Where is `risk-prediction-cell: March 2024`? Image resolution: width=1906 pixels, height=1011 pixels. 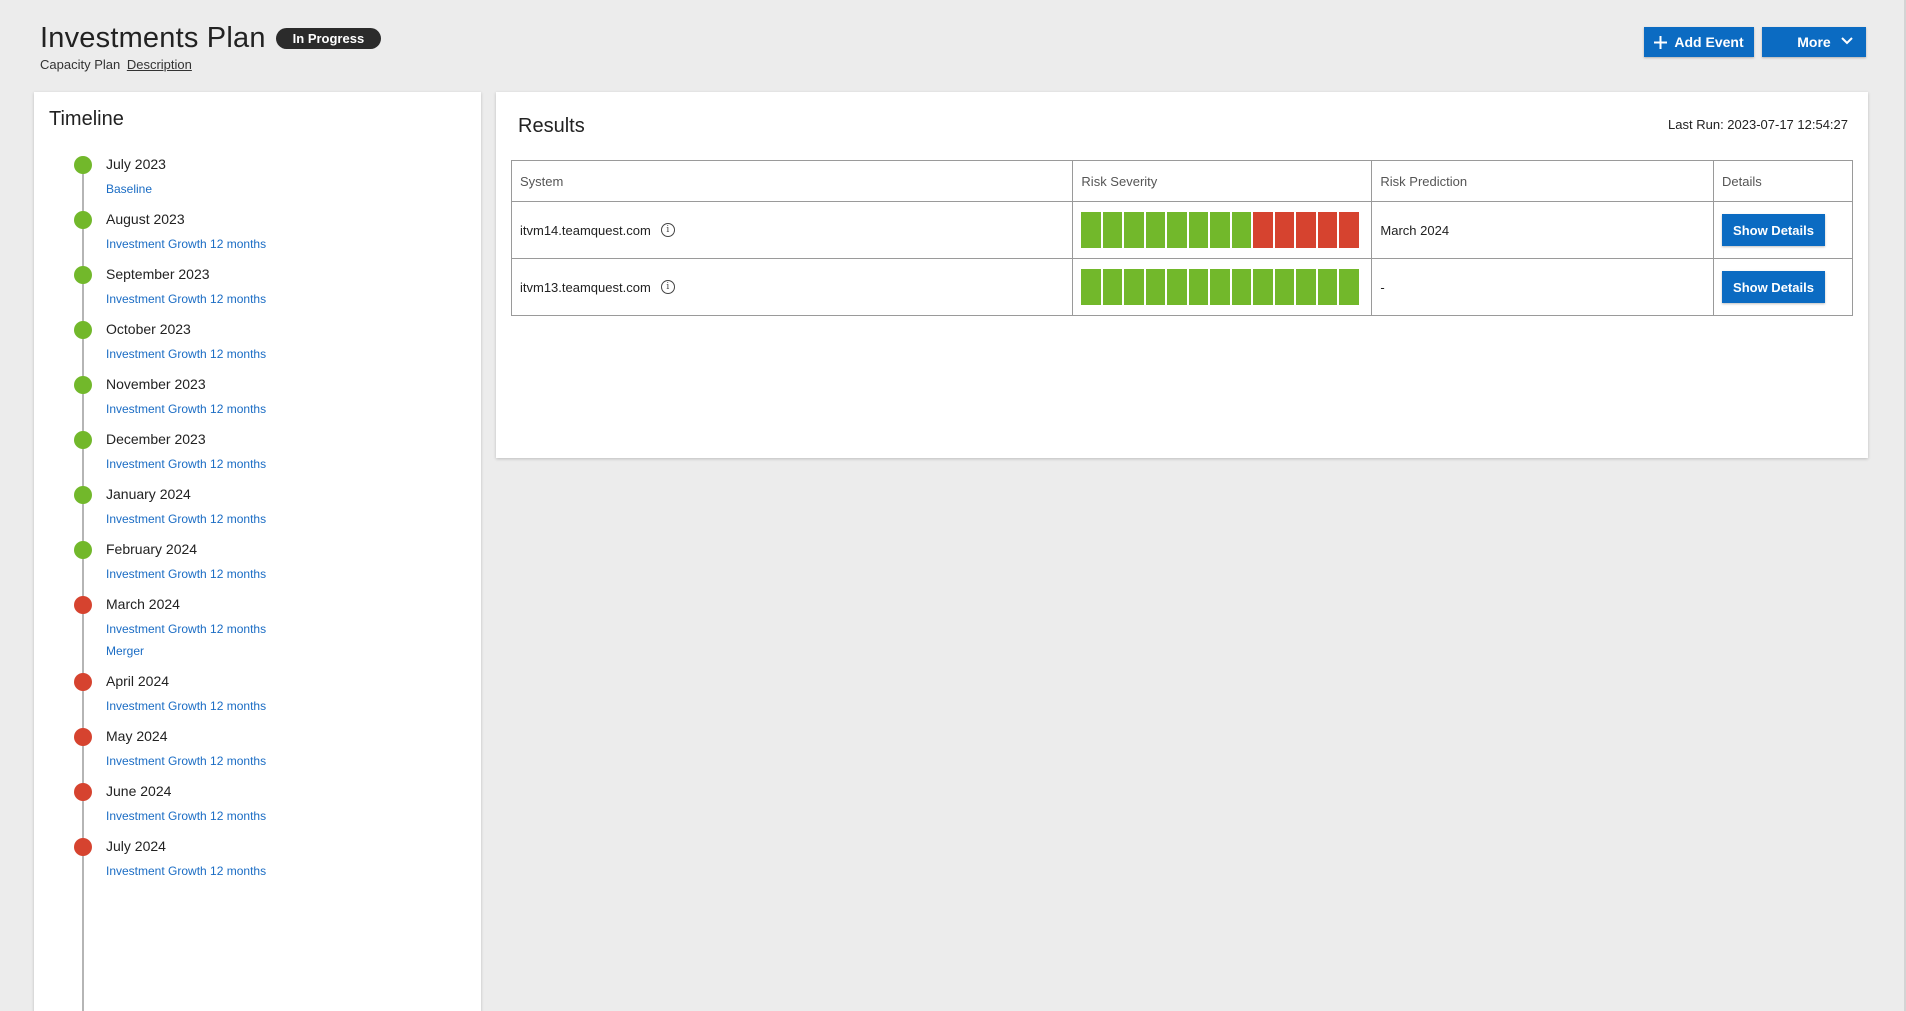 risk-prediction-cell: March 2024 is located at coordinates (1542, 230).